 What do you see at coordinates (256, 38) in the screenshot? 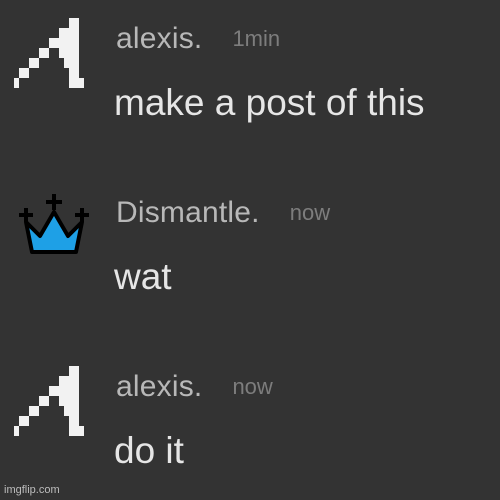
I see `timestamp: 1min` at bounding box center [256, 38].